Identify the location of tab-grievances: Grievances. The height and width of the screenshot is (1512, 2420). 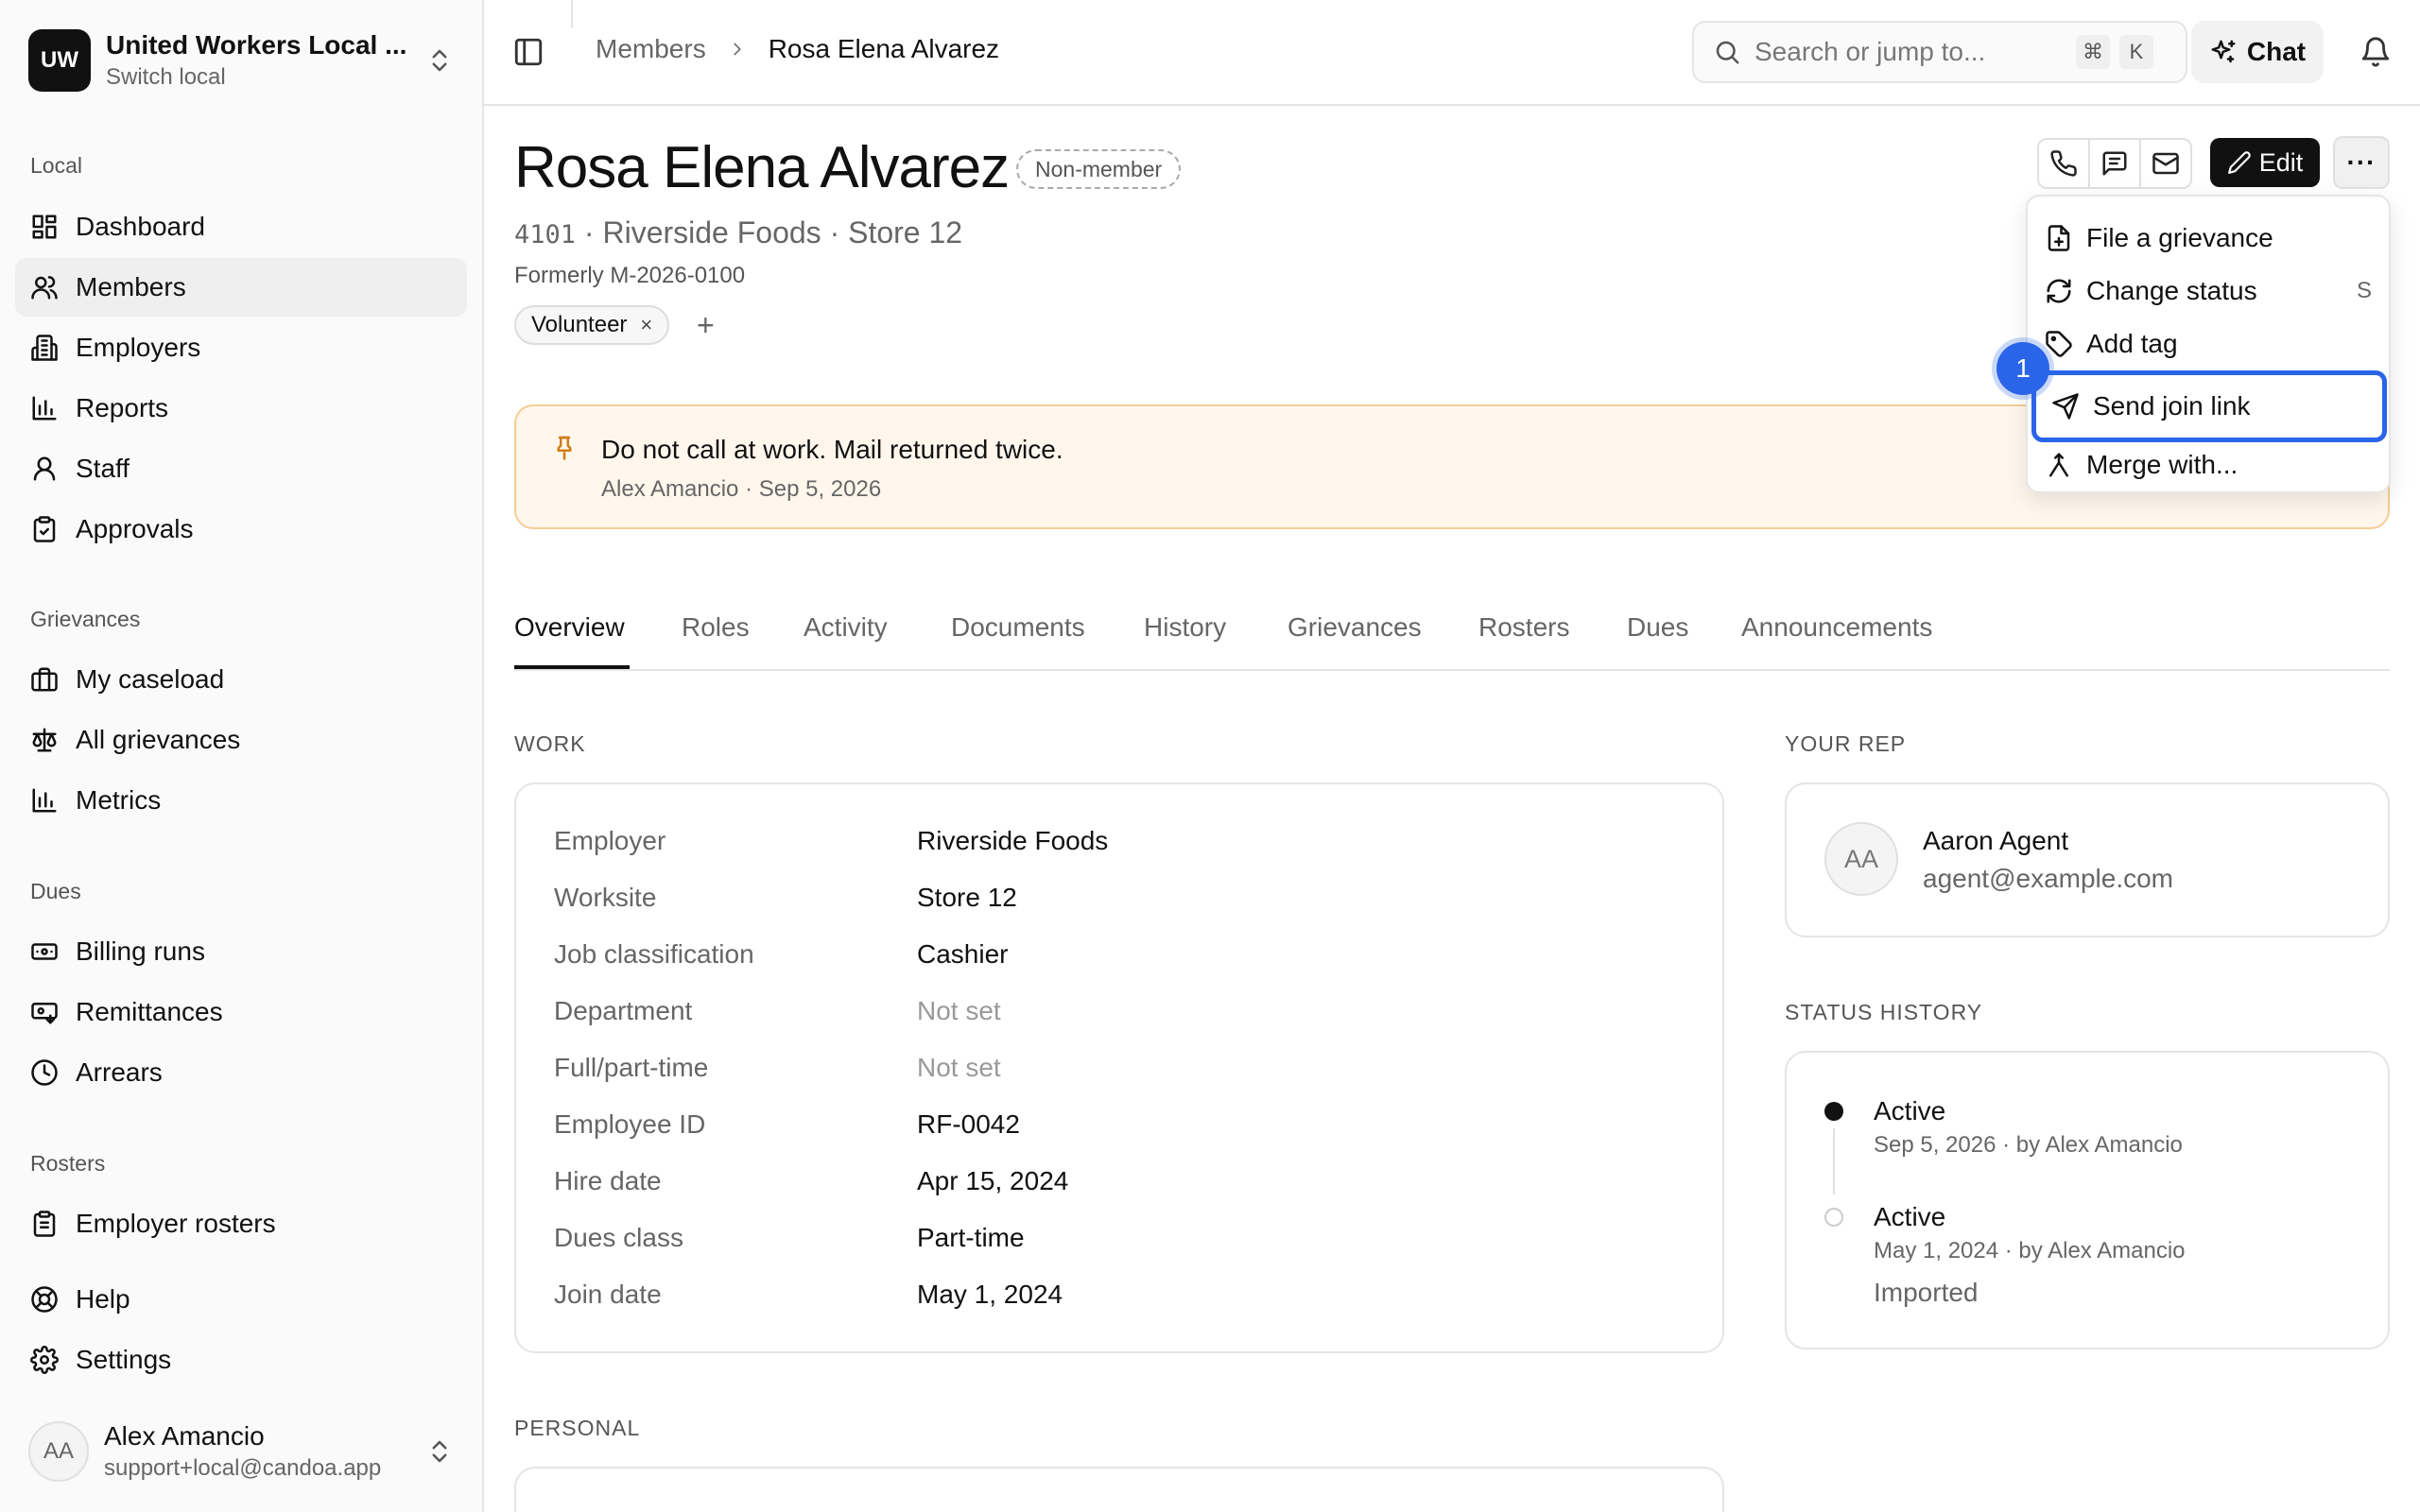
(1355, 627).